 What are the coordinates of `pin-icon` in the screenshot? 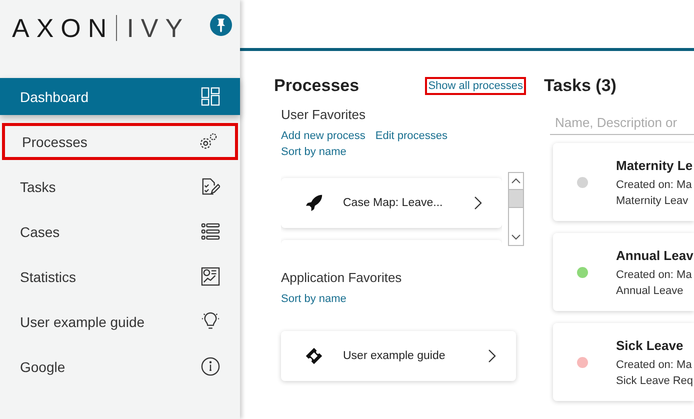 It's located at (221, 25).